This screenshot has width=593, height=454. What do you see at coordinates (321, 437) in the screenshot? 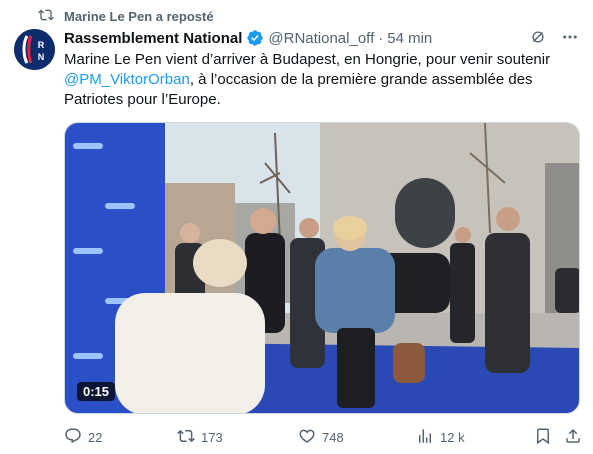
I see `like-button: 748` at bounding box center [321, 437].